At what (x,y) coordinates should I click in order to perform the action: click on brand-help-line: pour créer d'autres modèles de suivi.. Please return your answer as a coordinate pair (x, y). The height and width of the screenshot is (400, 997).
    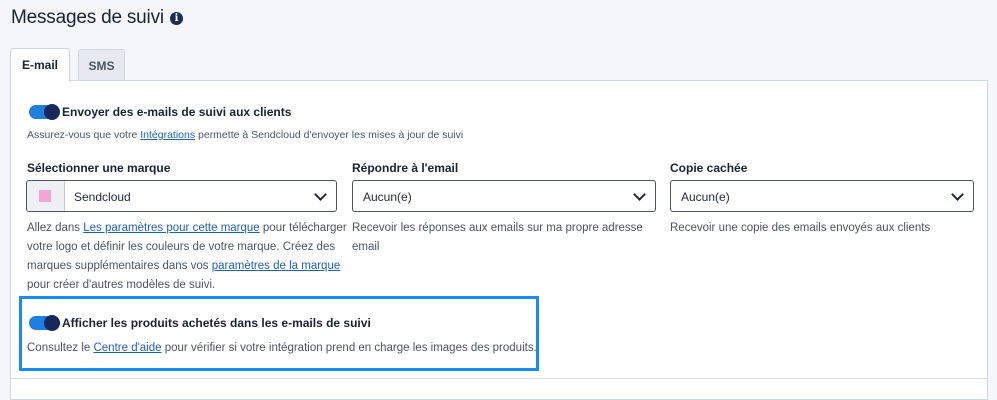
    Looking at the image, I should click on (121, 285).